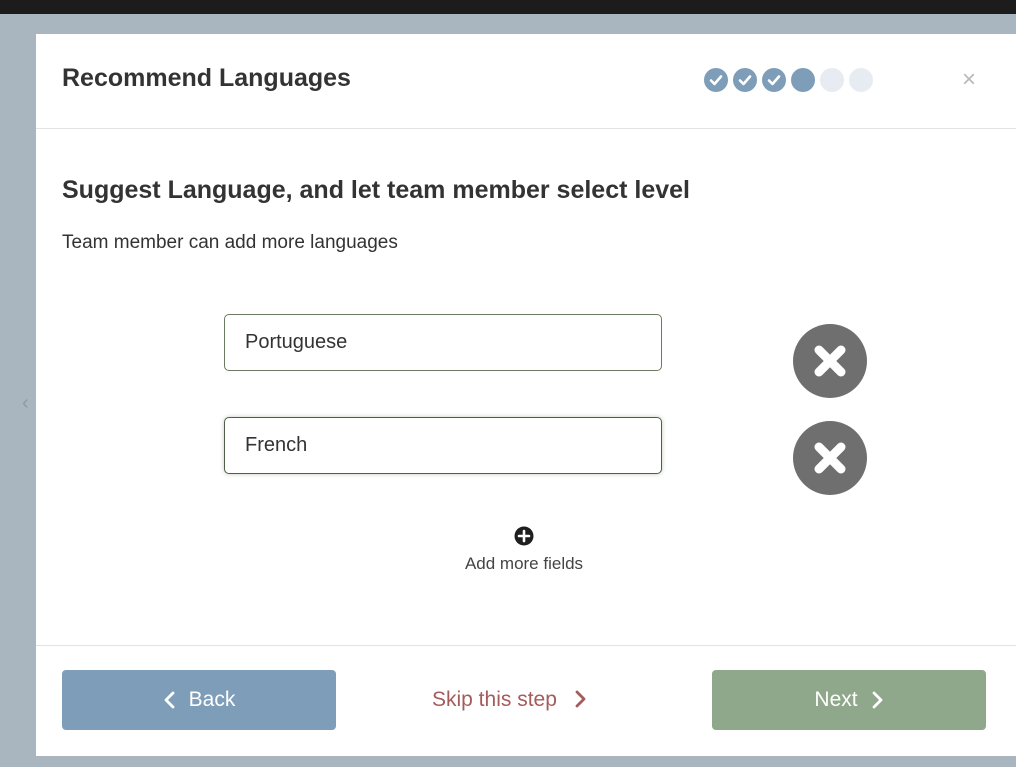 This screenshot has height=767, width=1016. What do you see at coordinates (524, 563) in the screenshot?
I see `add-more-fields-label: Add more fields` at bounding box center [524, 563].